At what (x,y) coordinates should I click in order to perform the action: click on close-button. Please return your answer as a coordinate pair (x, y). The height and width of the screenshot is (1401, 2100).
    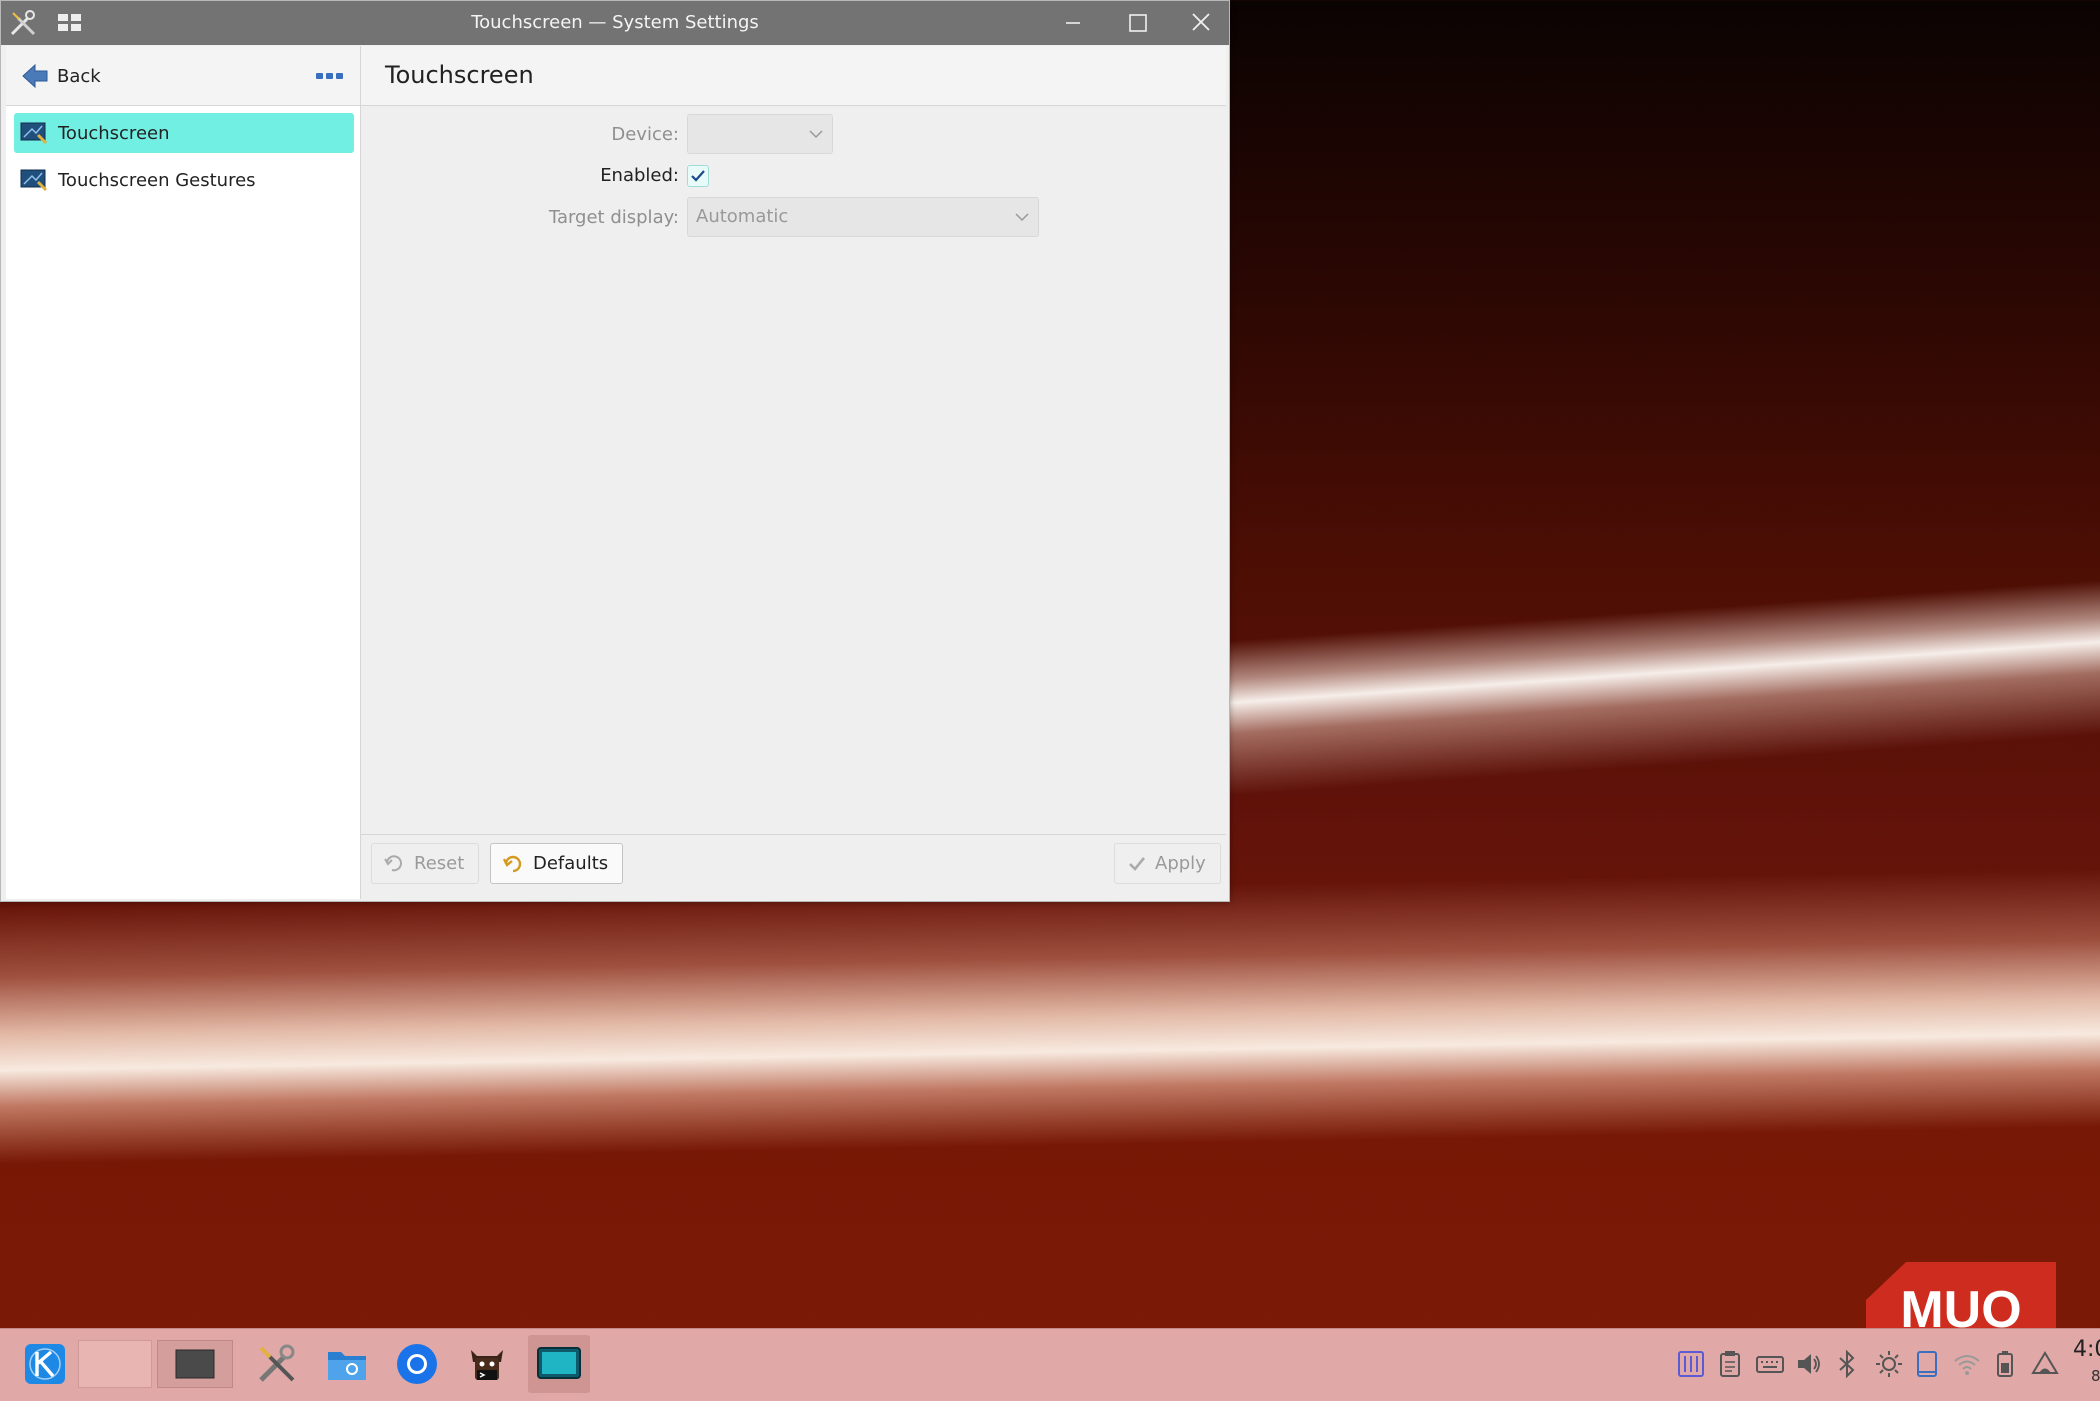
    Looking at the image, I should click on (1201, 23).